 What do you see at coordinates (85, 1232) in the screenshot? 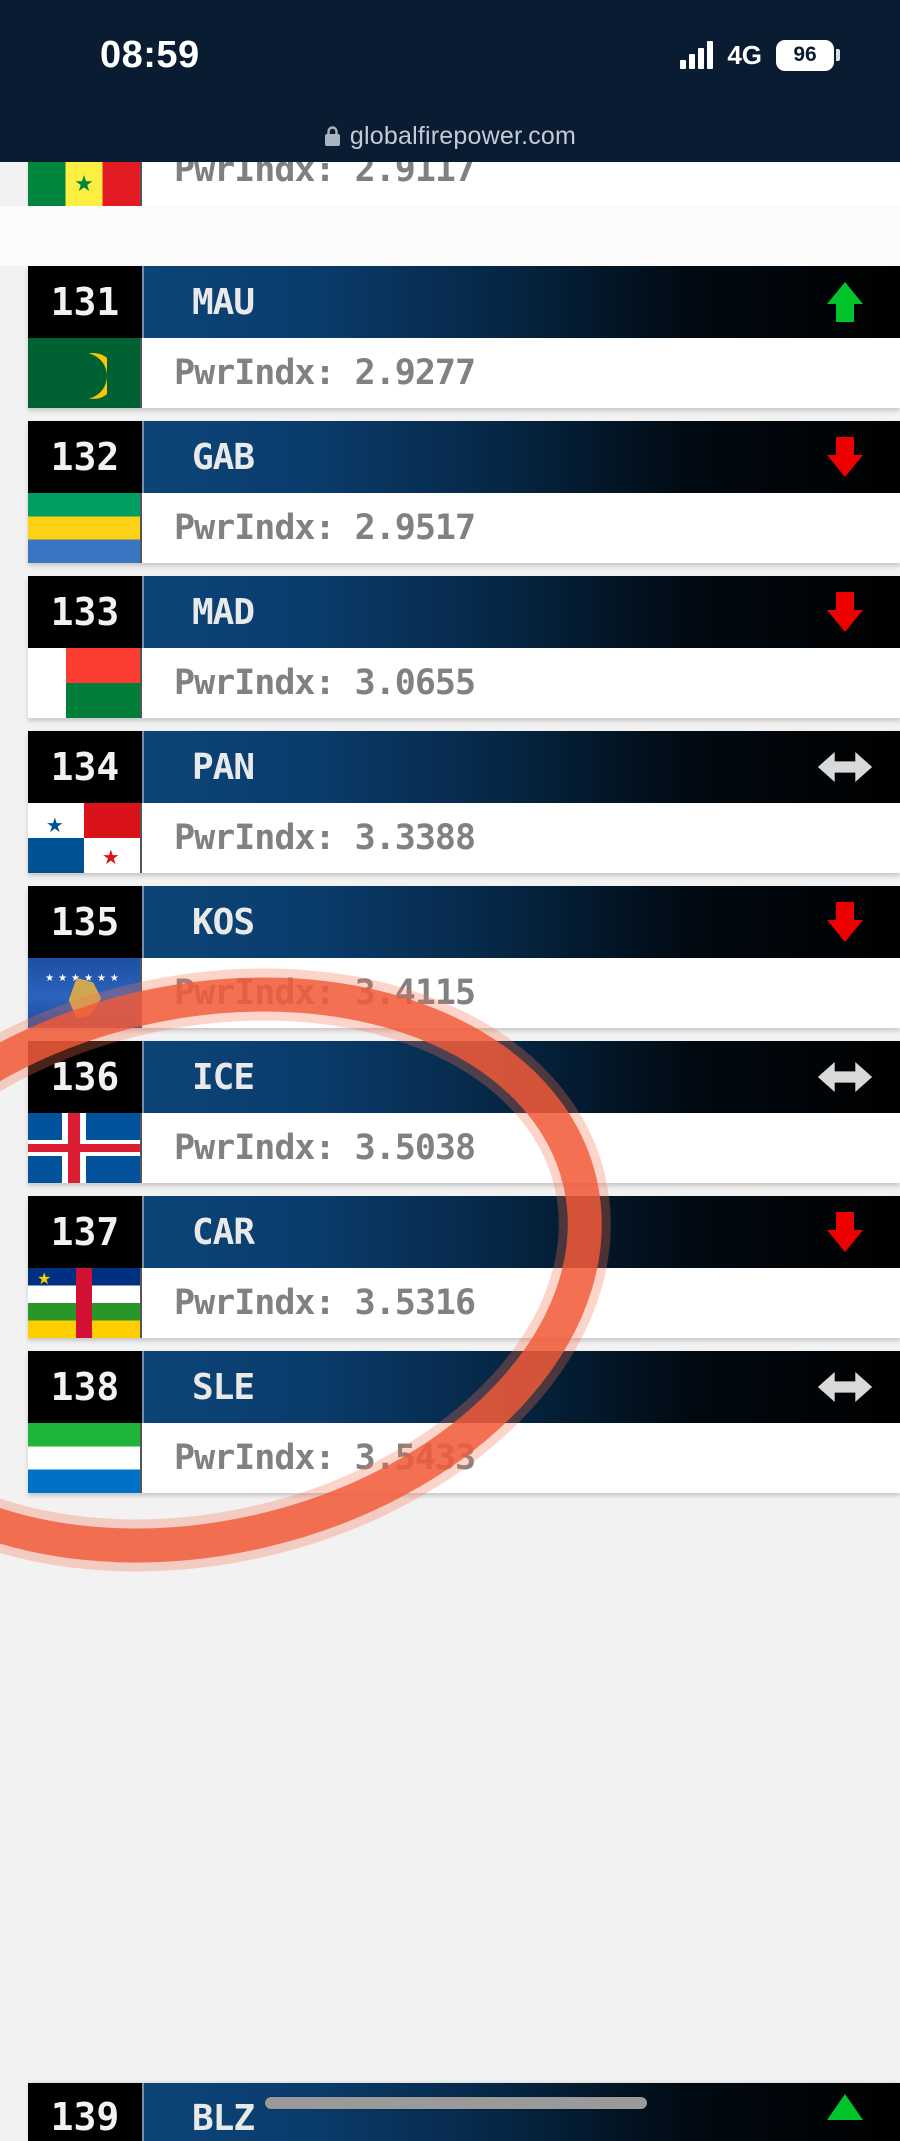
I see `rank-number: 137` at bounding box center [85, 1232].